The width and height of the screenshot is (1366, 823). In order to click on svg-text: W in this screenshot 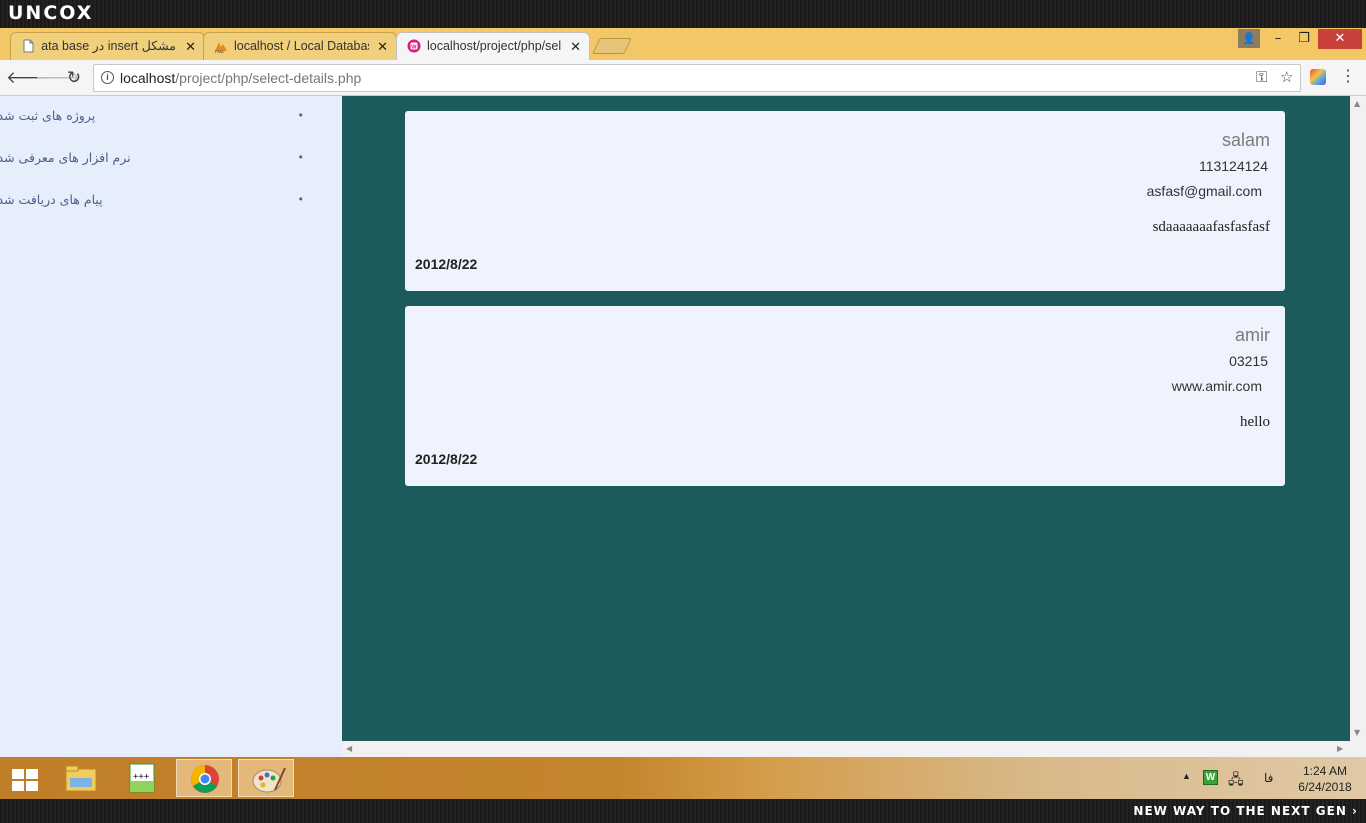, I will do `click(414, 47)`.